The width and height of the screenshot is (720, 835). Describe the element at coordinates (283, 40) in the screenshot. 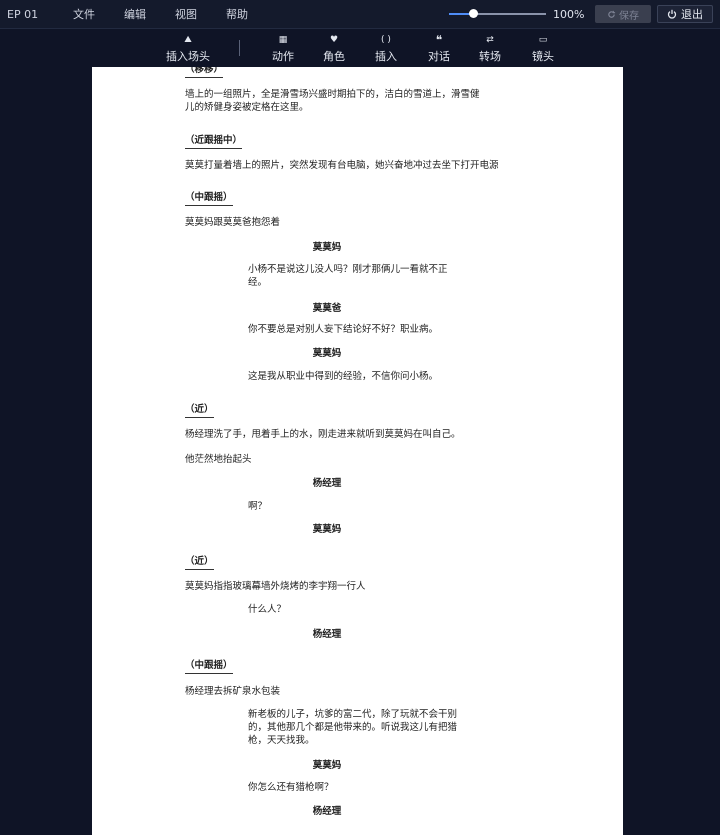

I see `action-icon: ▦` at that location.